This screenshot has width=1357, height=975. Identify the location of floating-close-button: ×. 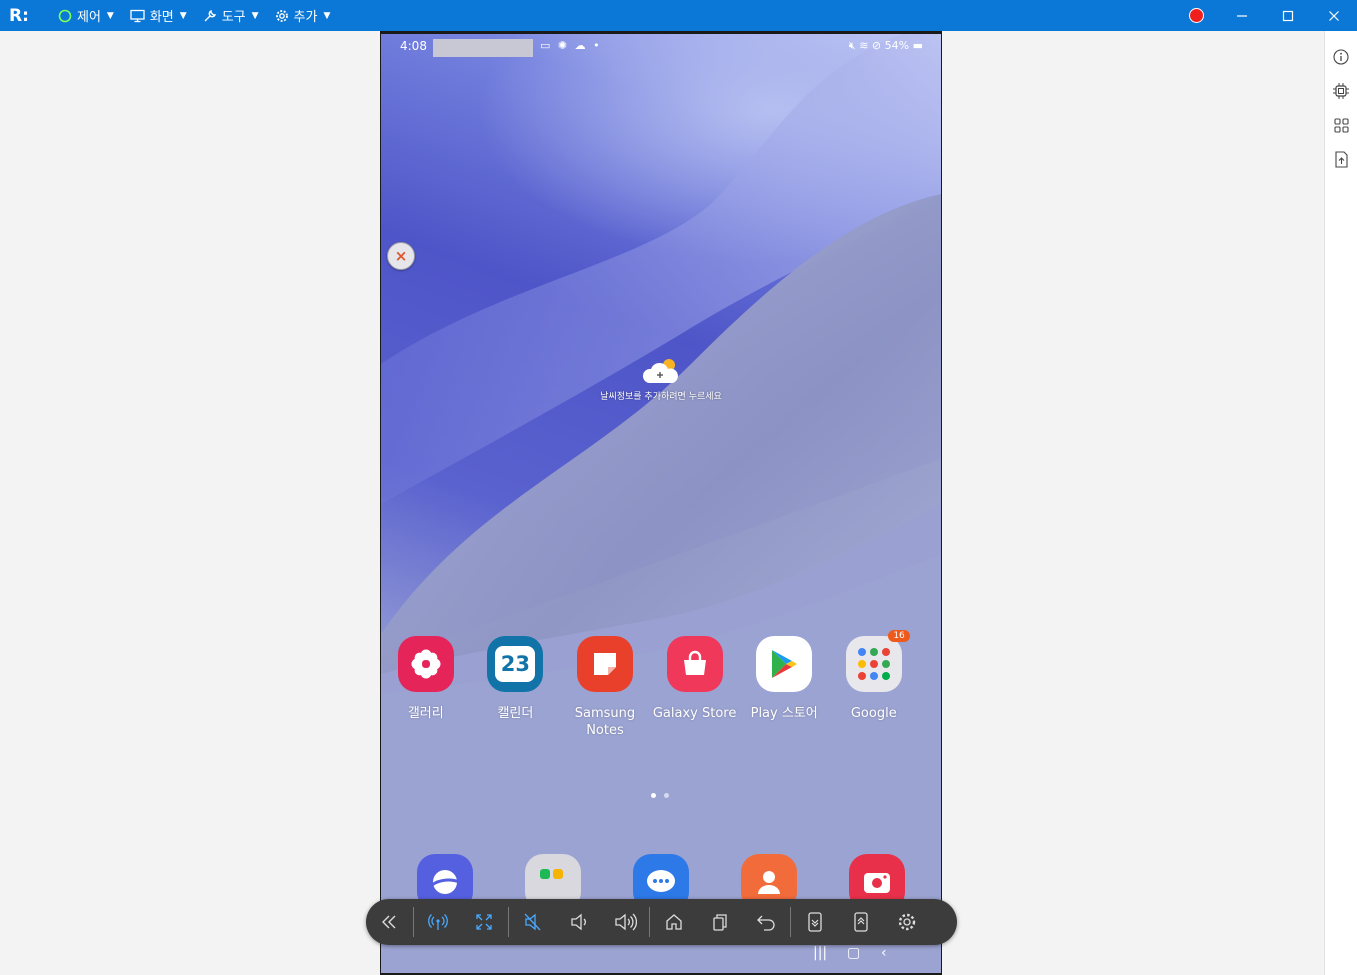
(401, 256).